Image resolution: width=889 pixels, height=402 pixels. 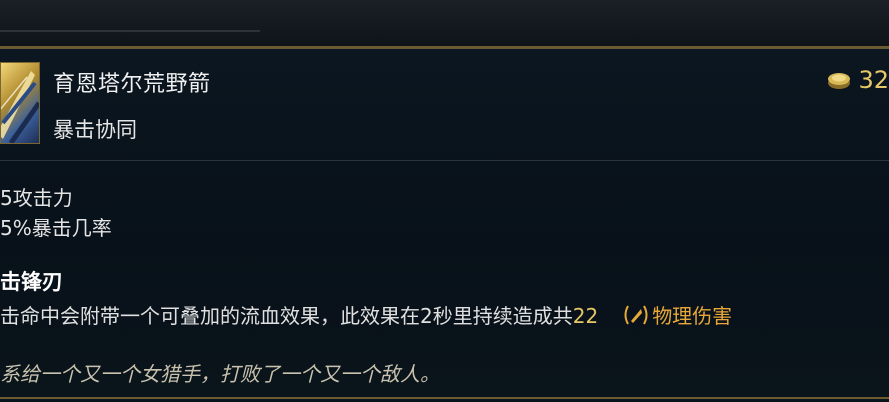 What do you see at coordinates (36, 198) in the screenshot?
I see `stat-attack-damage: 5攻击力` at bounding box center [36, 198].